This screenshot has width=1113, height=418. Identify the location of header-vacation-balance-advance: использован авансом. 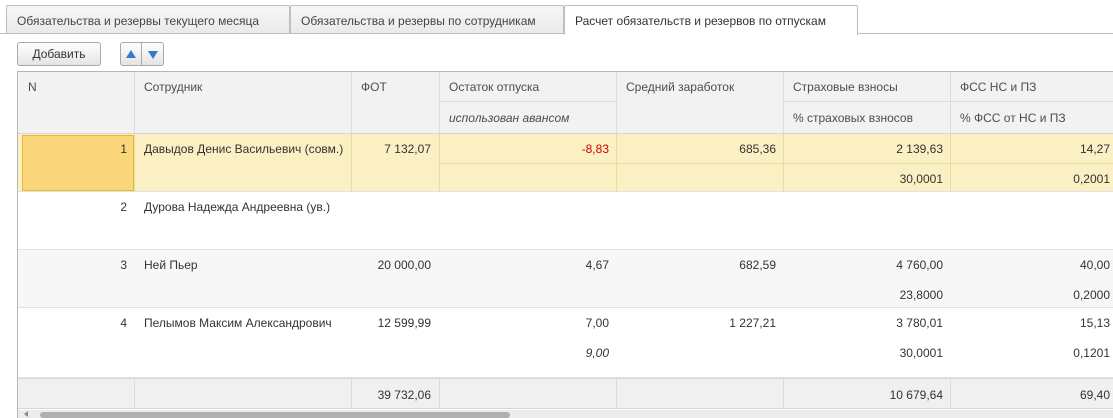
(504, 118).